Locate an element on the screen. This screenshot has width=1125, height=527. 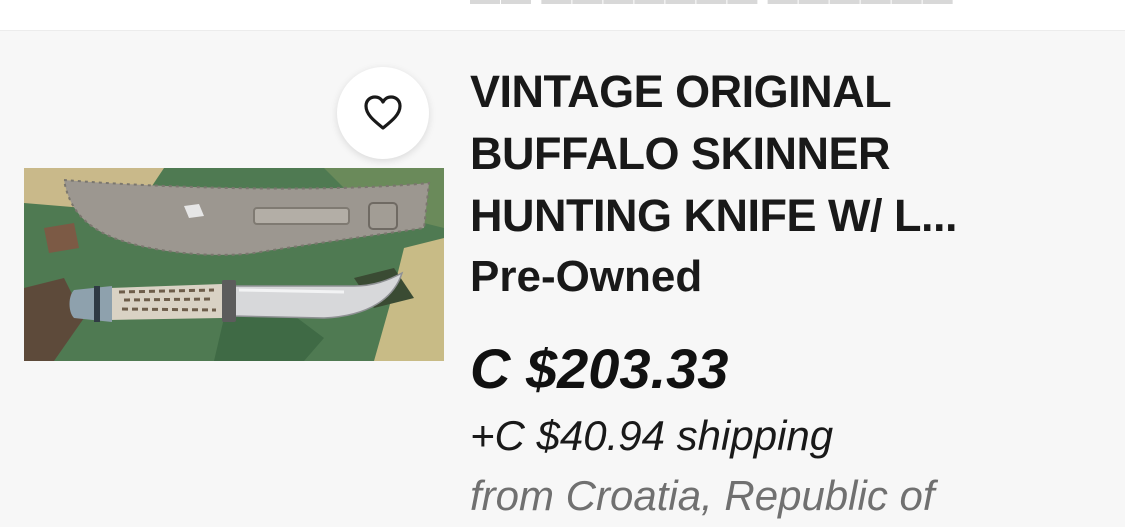
heart-icon is located at coordinates (383, 112).